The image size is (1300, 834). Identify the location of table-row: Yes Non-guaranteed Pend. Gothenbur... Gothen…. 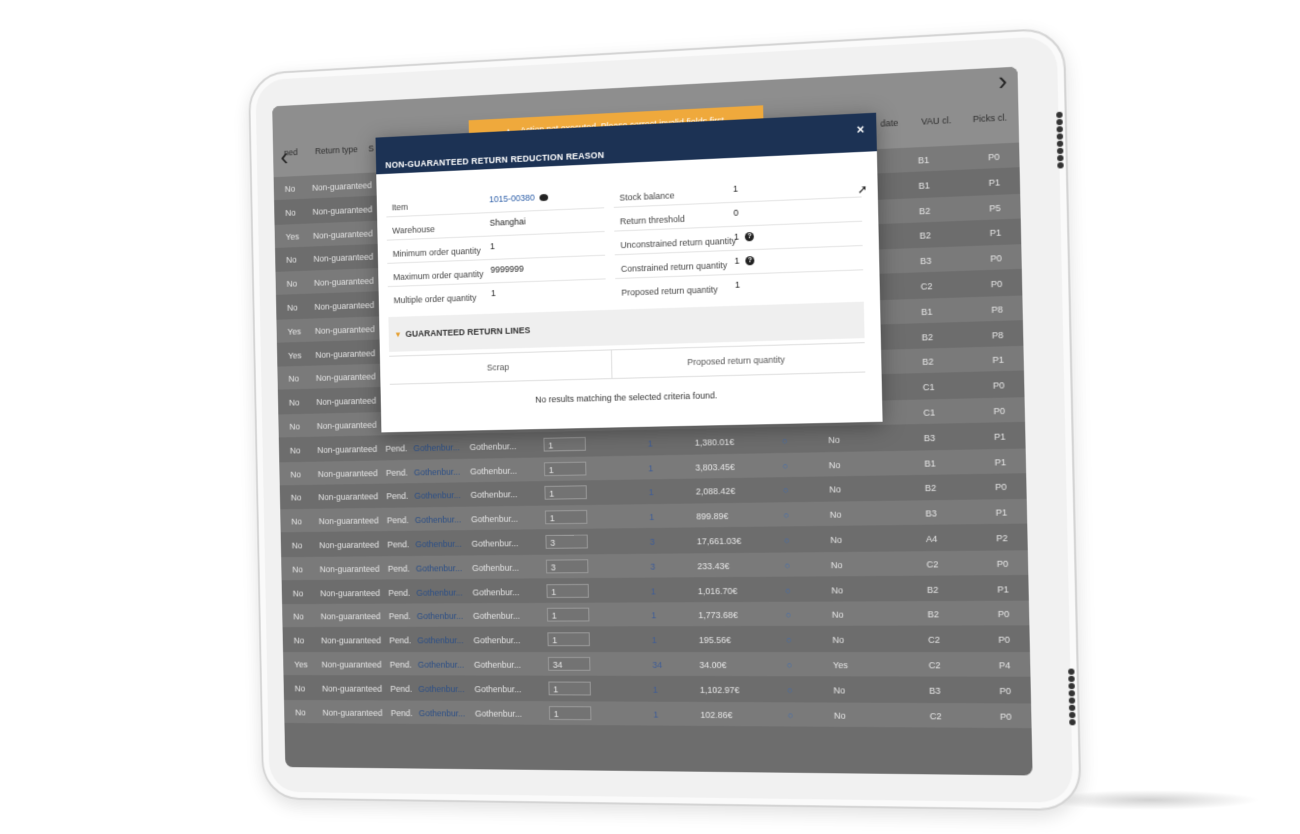
(656, 664).